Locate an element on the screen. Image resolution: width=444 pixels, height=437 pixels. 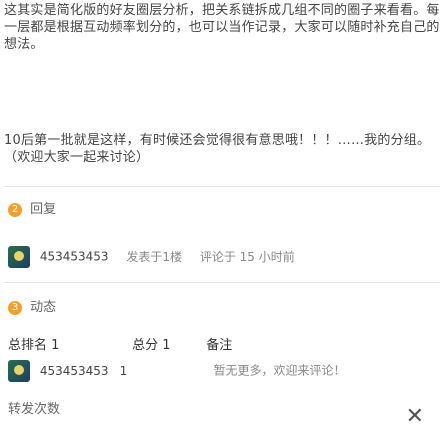
summary-label: 转发次数 is located at coordinates (34, 409).